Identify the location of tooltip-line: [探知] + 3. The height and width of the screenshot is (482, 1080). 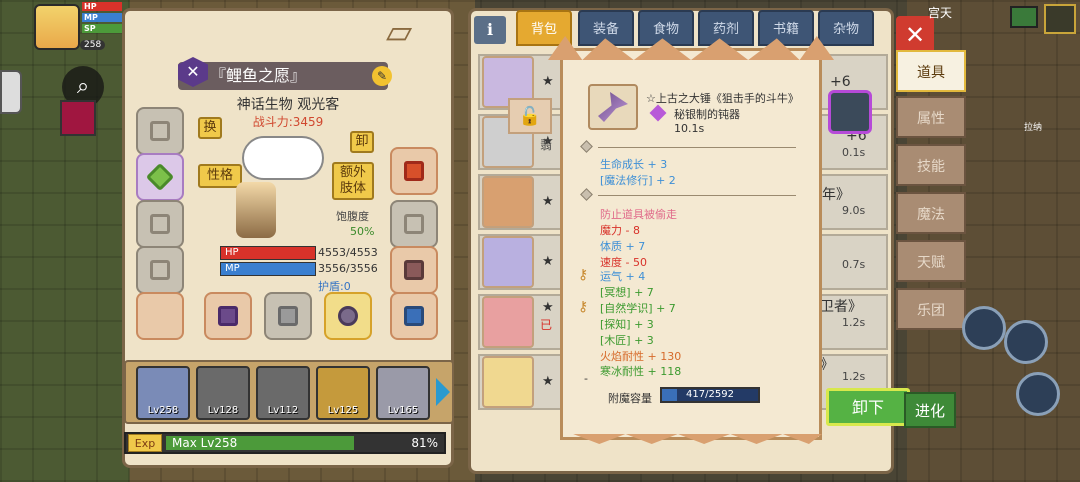
(627, 324).